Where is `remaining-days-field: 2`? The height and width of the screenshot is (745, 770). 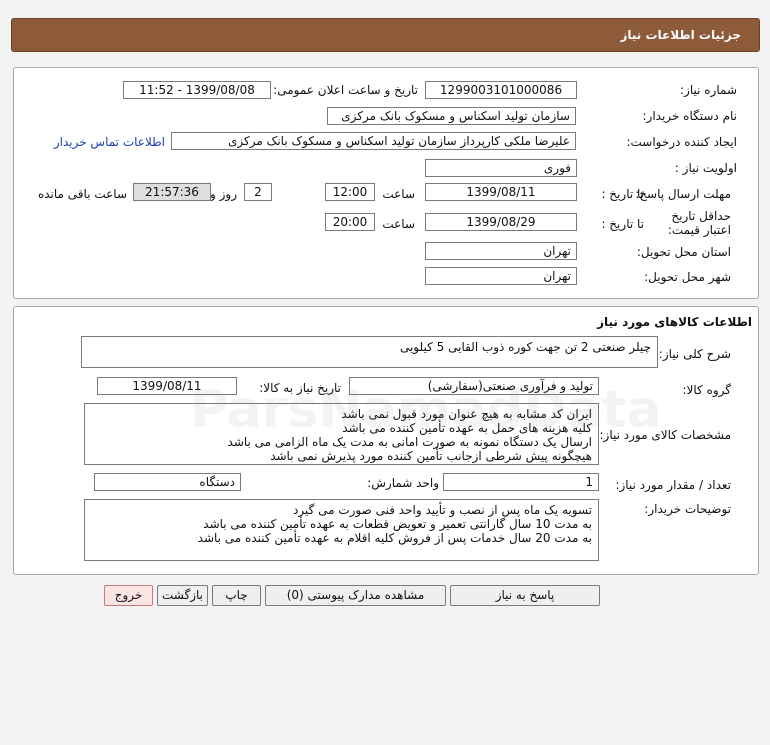
remaining-days-field: 2 is located at coordinates (258, 192).